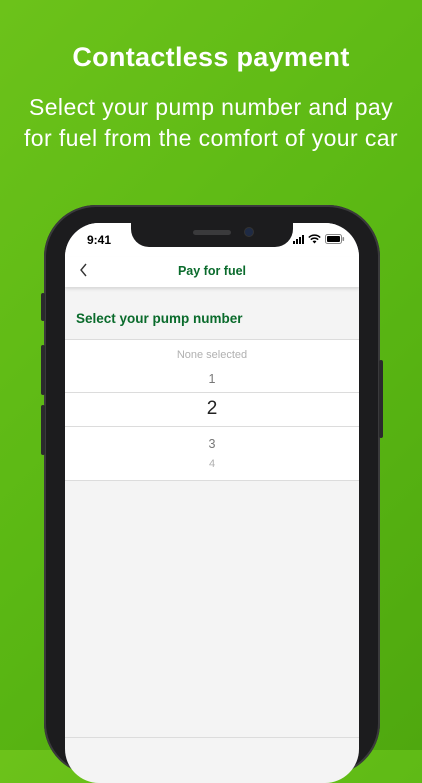 The image size is (422, 783). What do you see at coordinates (381, 399) in the screenshot?
I see `phone-side-button` at bounding box center [381, 399].